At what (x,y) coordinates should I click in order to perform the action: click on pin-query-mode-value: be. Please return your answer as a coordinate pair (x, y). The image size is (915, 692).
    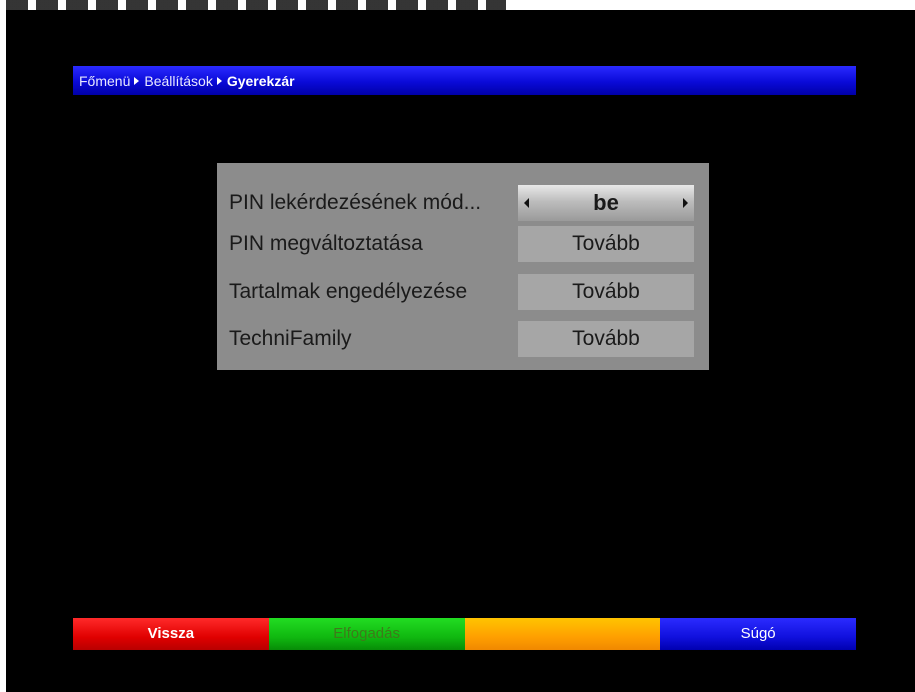
    Looking at the image, I should click on (606, 202).